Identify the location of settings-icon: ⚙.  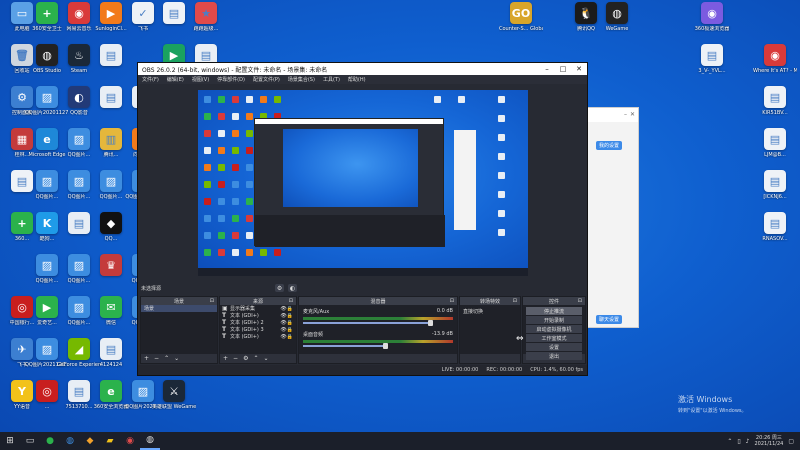
(245, 358).